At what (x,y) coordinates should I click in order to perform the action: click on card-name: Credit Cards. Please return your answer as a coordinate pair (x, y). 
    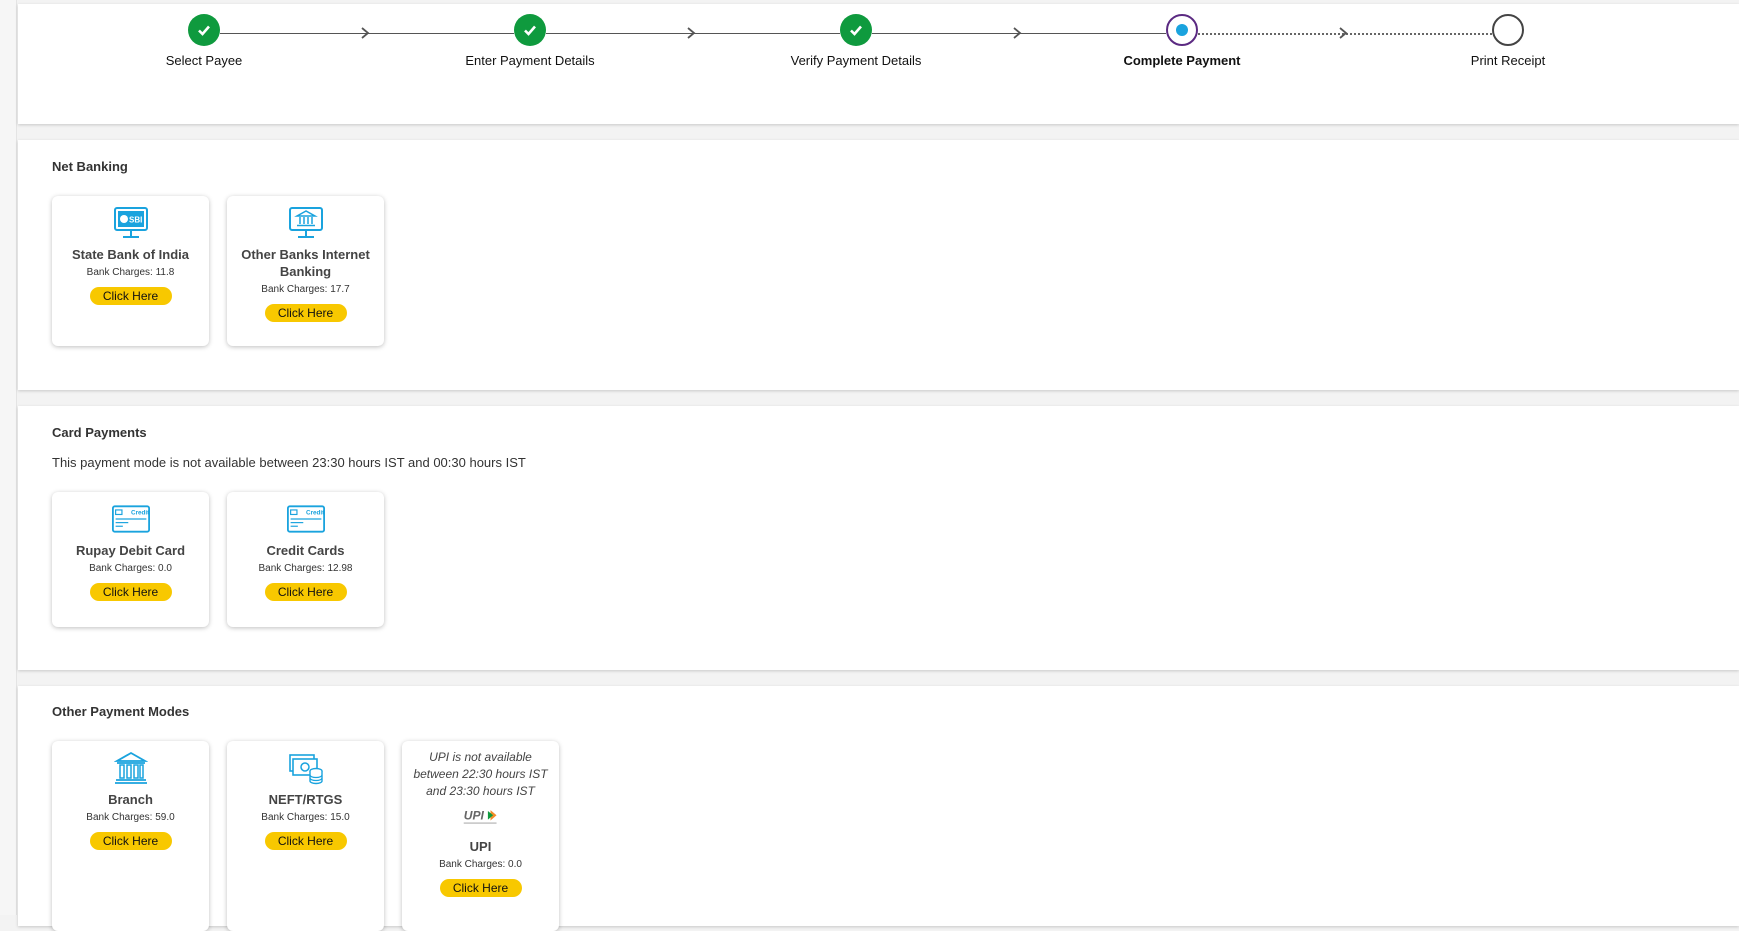
    Looking at the image, I should click on (305, 550).